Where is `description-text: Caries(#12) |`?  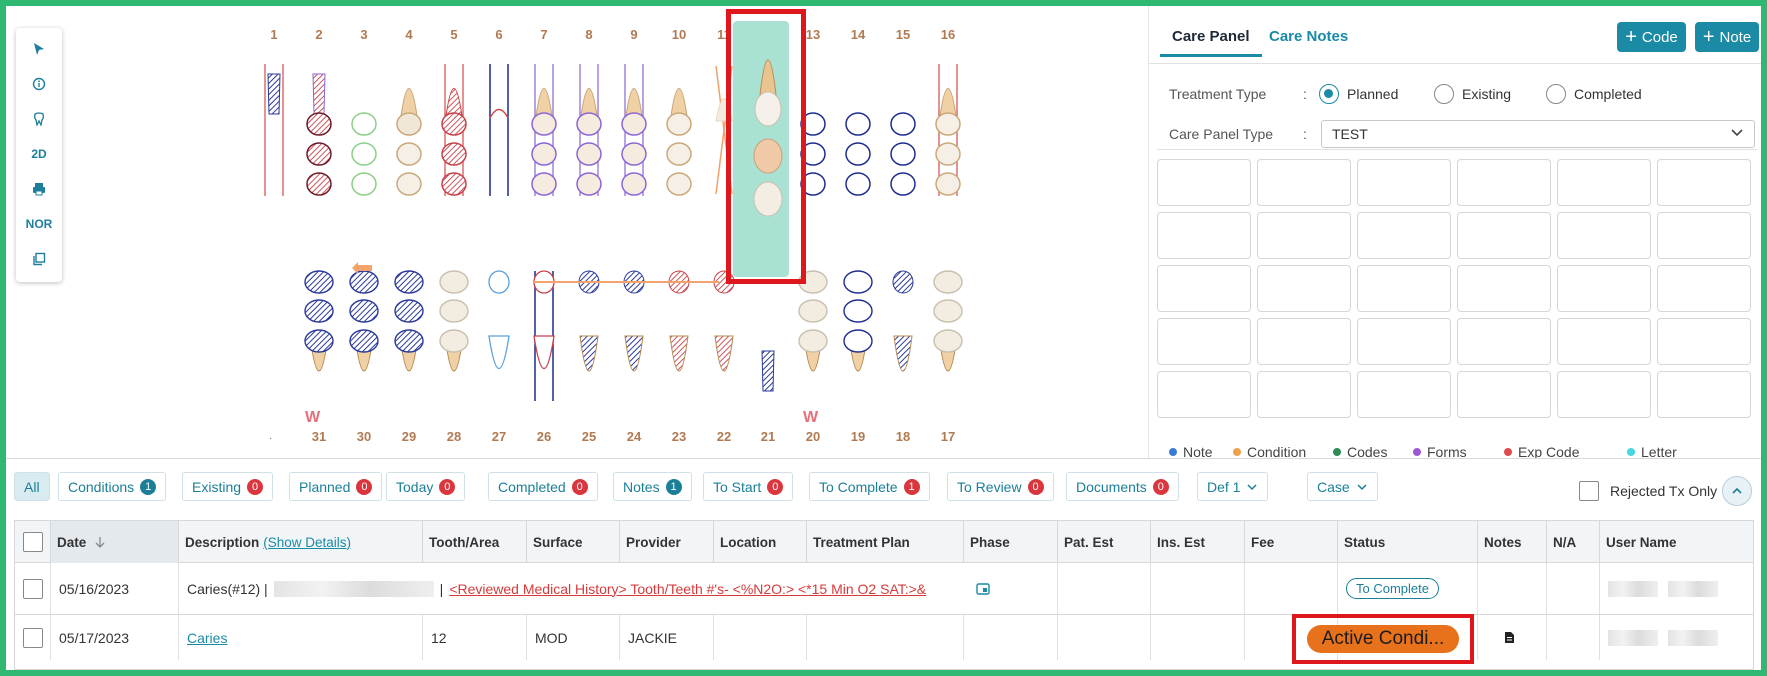 description-text: Caries(#12) | is located at coordinates (227, 588).